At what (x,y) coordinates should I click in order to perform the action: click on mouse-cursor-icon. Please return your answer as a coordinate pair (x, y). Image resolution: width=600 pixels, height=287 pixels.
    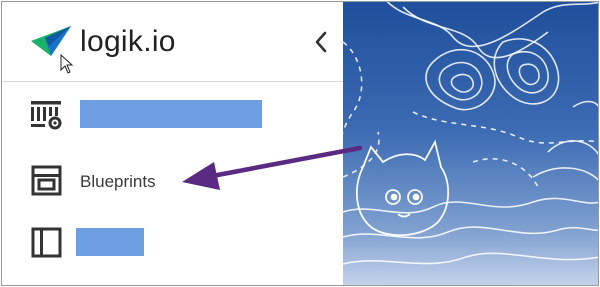
    Looking at the image, I should click on (67, 64).